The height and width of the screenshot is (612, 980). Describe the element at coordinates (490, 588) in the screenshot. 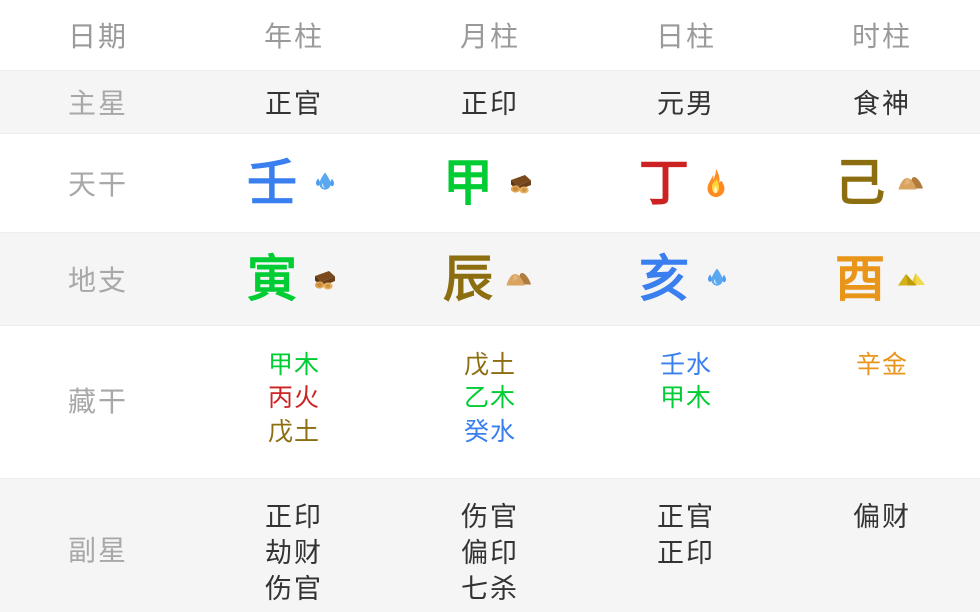

I see `secondary-star-item: 七杀` at that location.